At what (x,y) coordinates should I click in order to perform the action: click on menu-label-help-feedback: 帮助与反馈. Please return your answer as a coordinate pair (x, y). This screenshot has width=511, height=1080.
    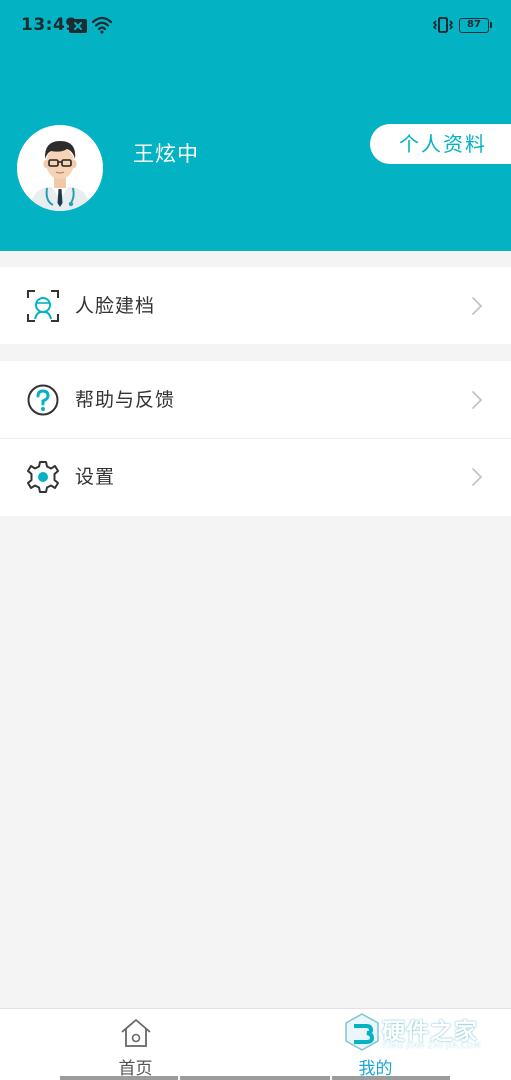
    Looking at the image, I should click on (125, 400).